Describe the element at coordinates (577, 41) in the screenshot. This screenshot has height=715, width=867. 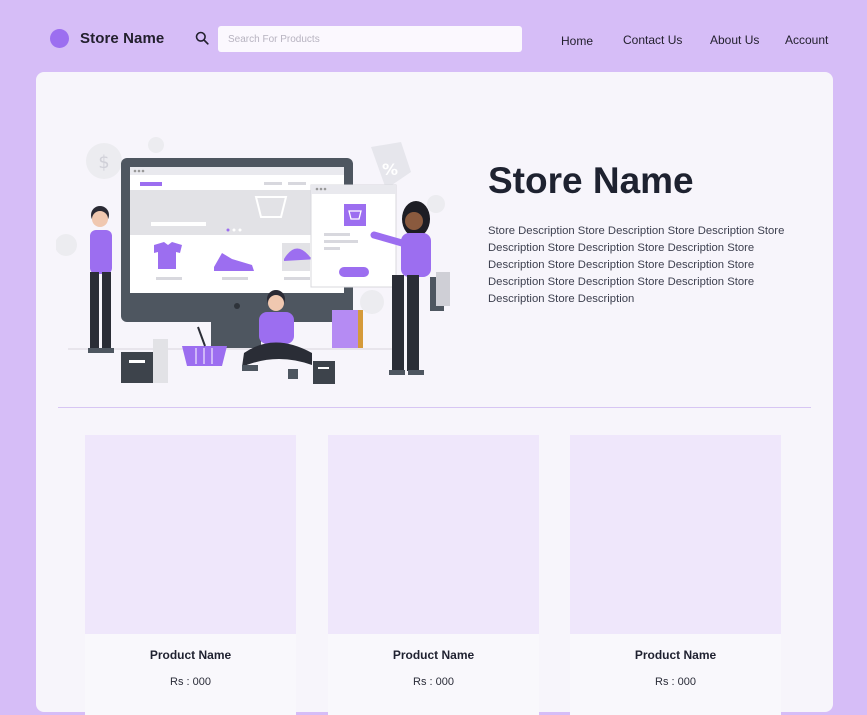
I see `nav-home: Home` at that location.